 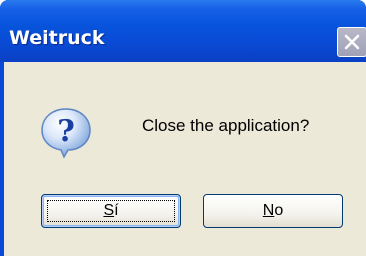 I want to click on window-title: Weitruck, so click(x=57, y=38).